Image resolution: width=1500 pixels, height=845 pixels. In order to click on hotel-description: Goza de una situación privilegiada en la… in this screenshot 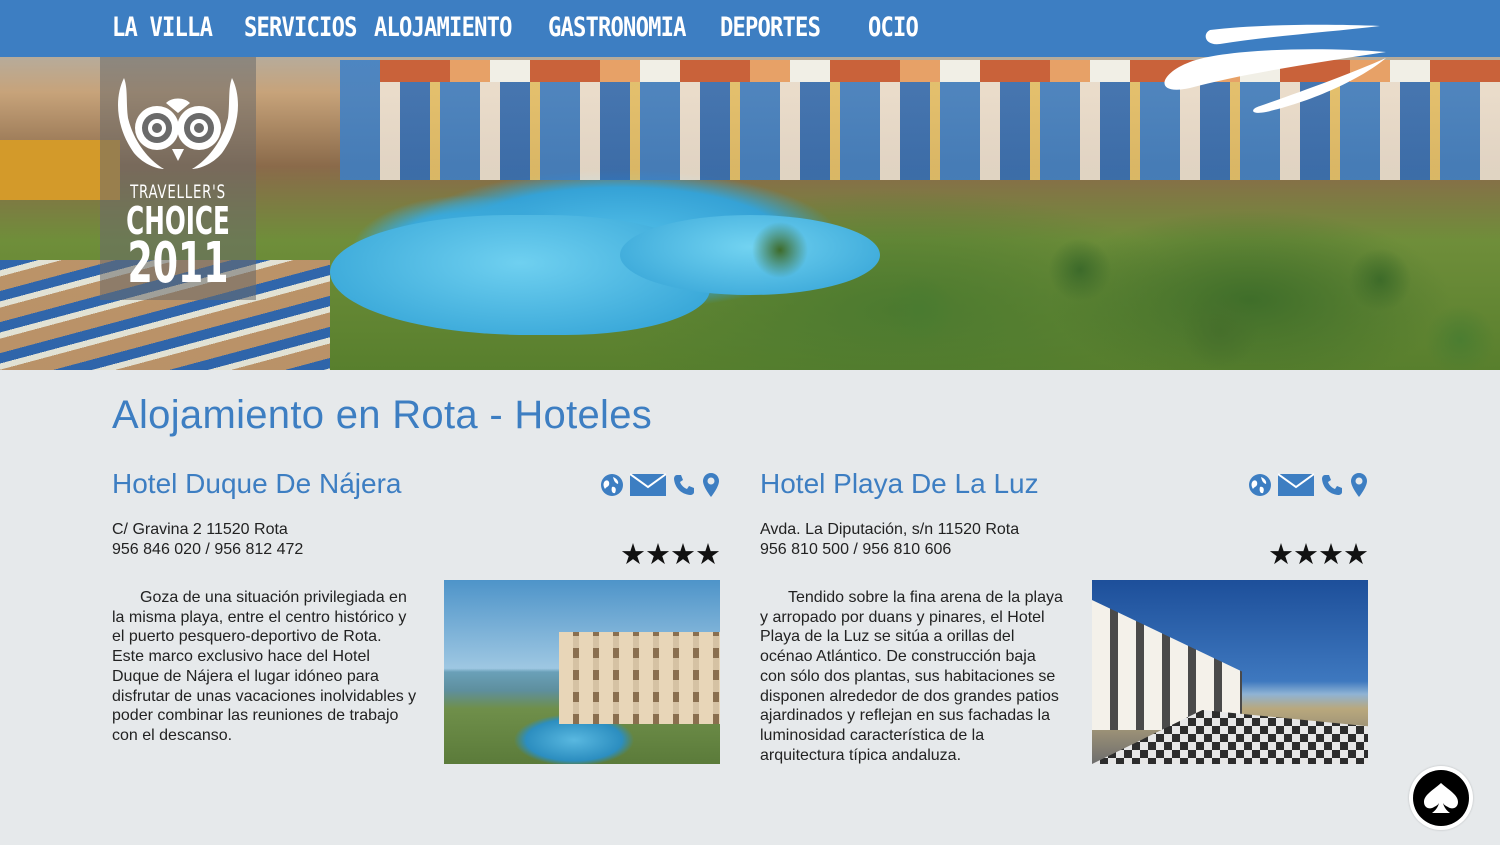, I will do `click(264, 666)`.